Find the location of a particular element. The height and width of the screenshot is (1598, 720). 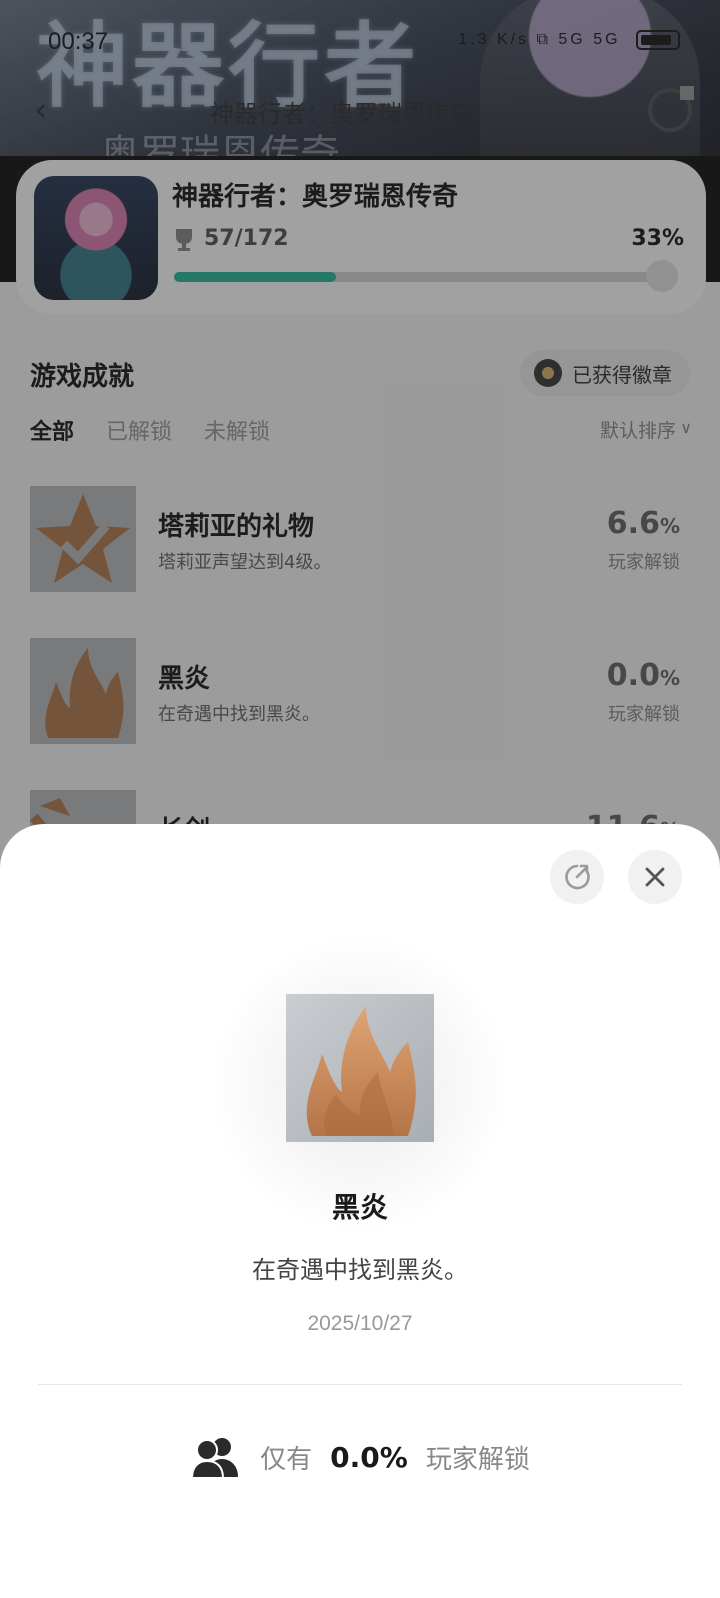

close-button is located at coordinates (655, 877).